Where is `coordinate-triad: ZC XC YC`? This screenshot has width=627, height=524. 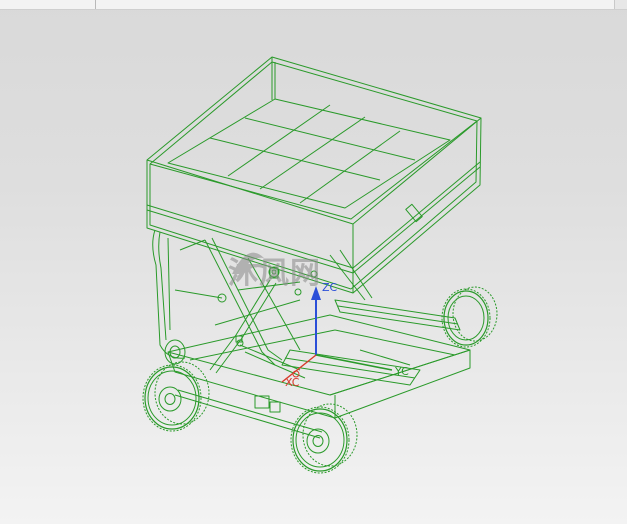
coordinate-triad: ZC XC YC is located at coordinates (345, 335).